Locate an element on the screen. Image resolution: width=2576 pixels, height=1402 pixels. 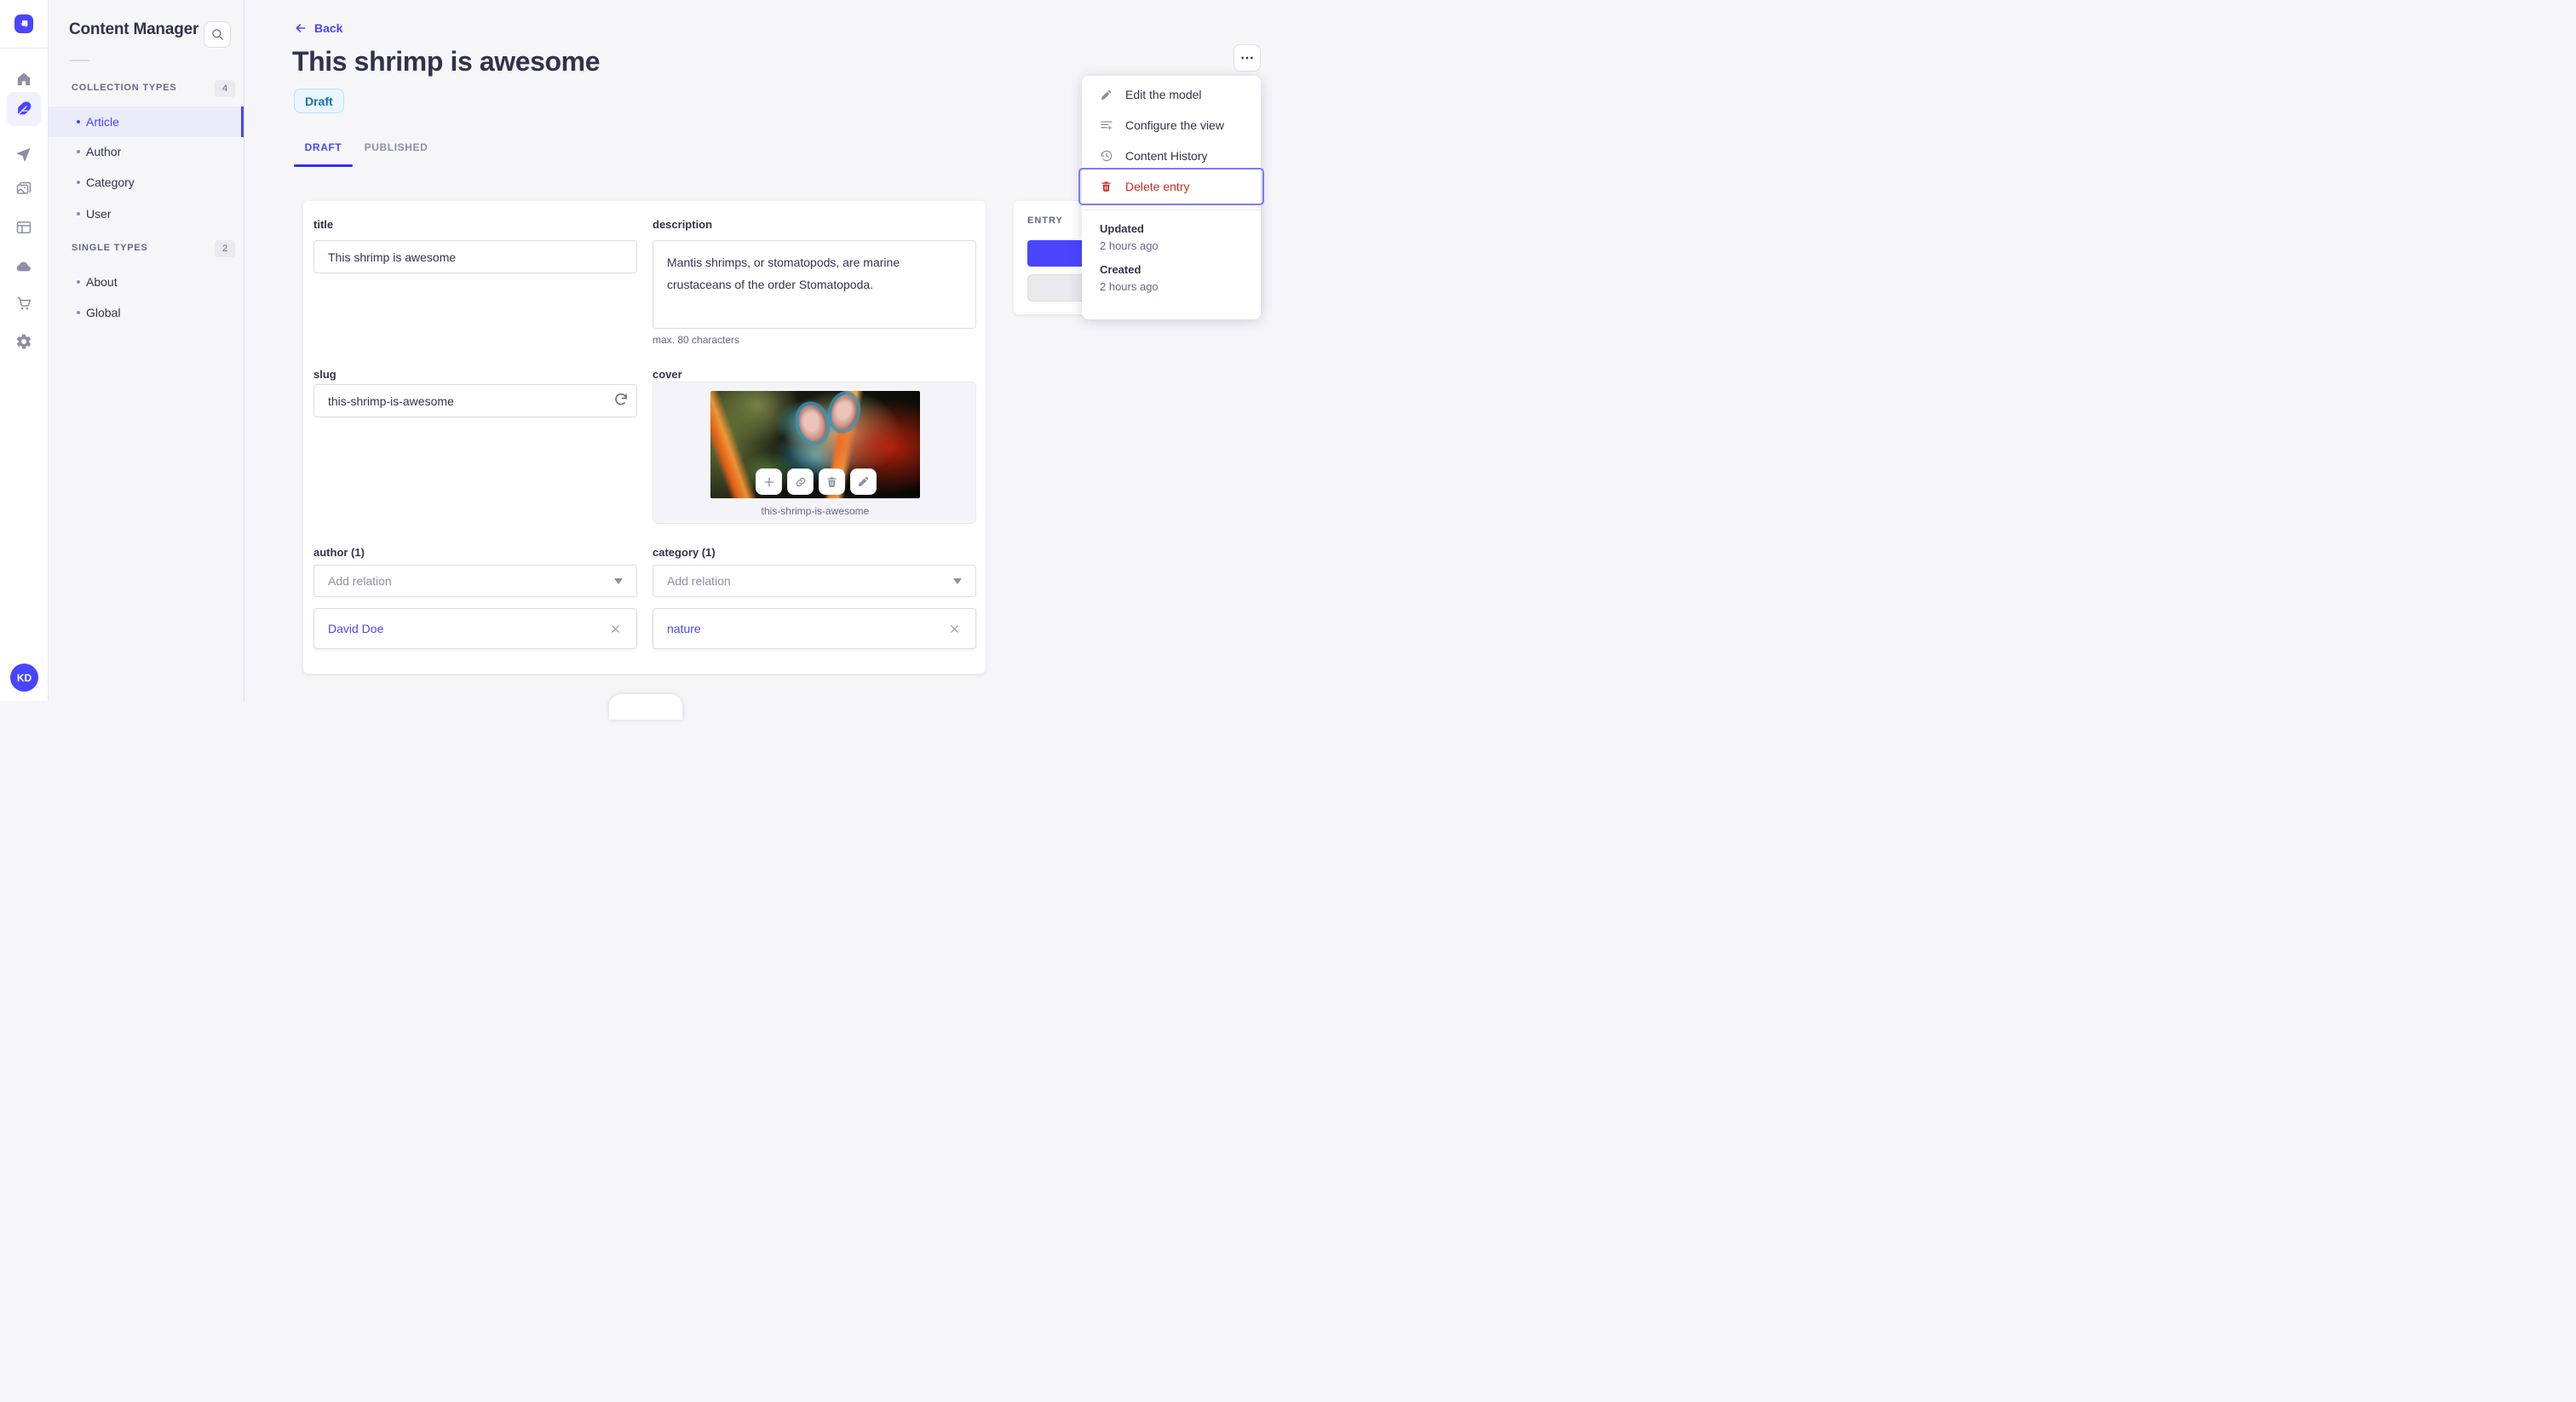
remove-category-button is located at coordinates (954, 628).